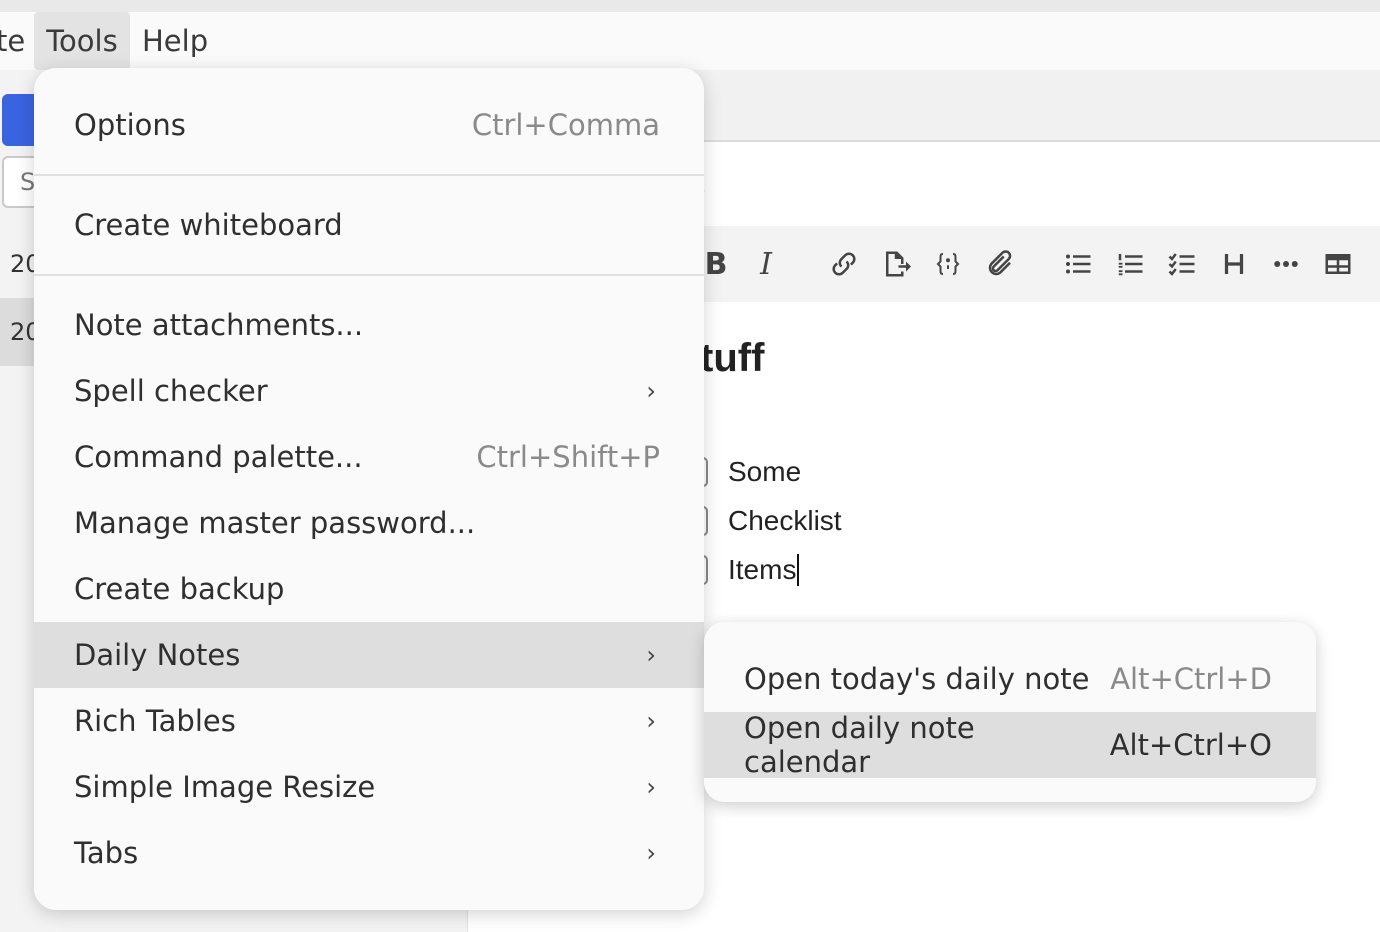 The width and height of the screenshot is (1380, 932). Describe the element at coordinates (785, 520) in the screenshot. I see `checklist-item-label: Checklist` at that location.